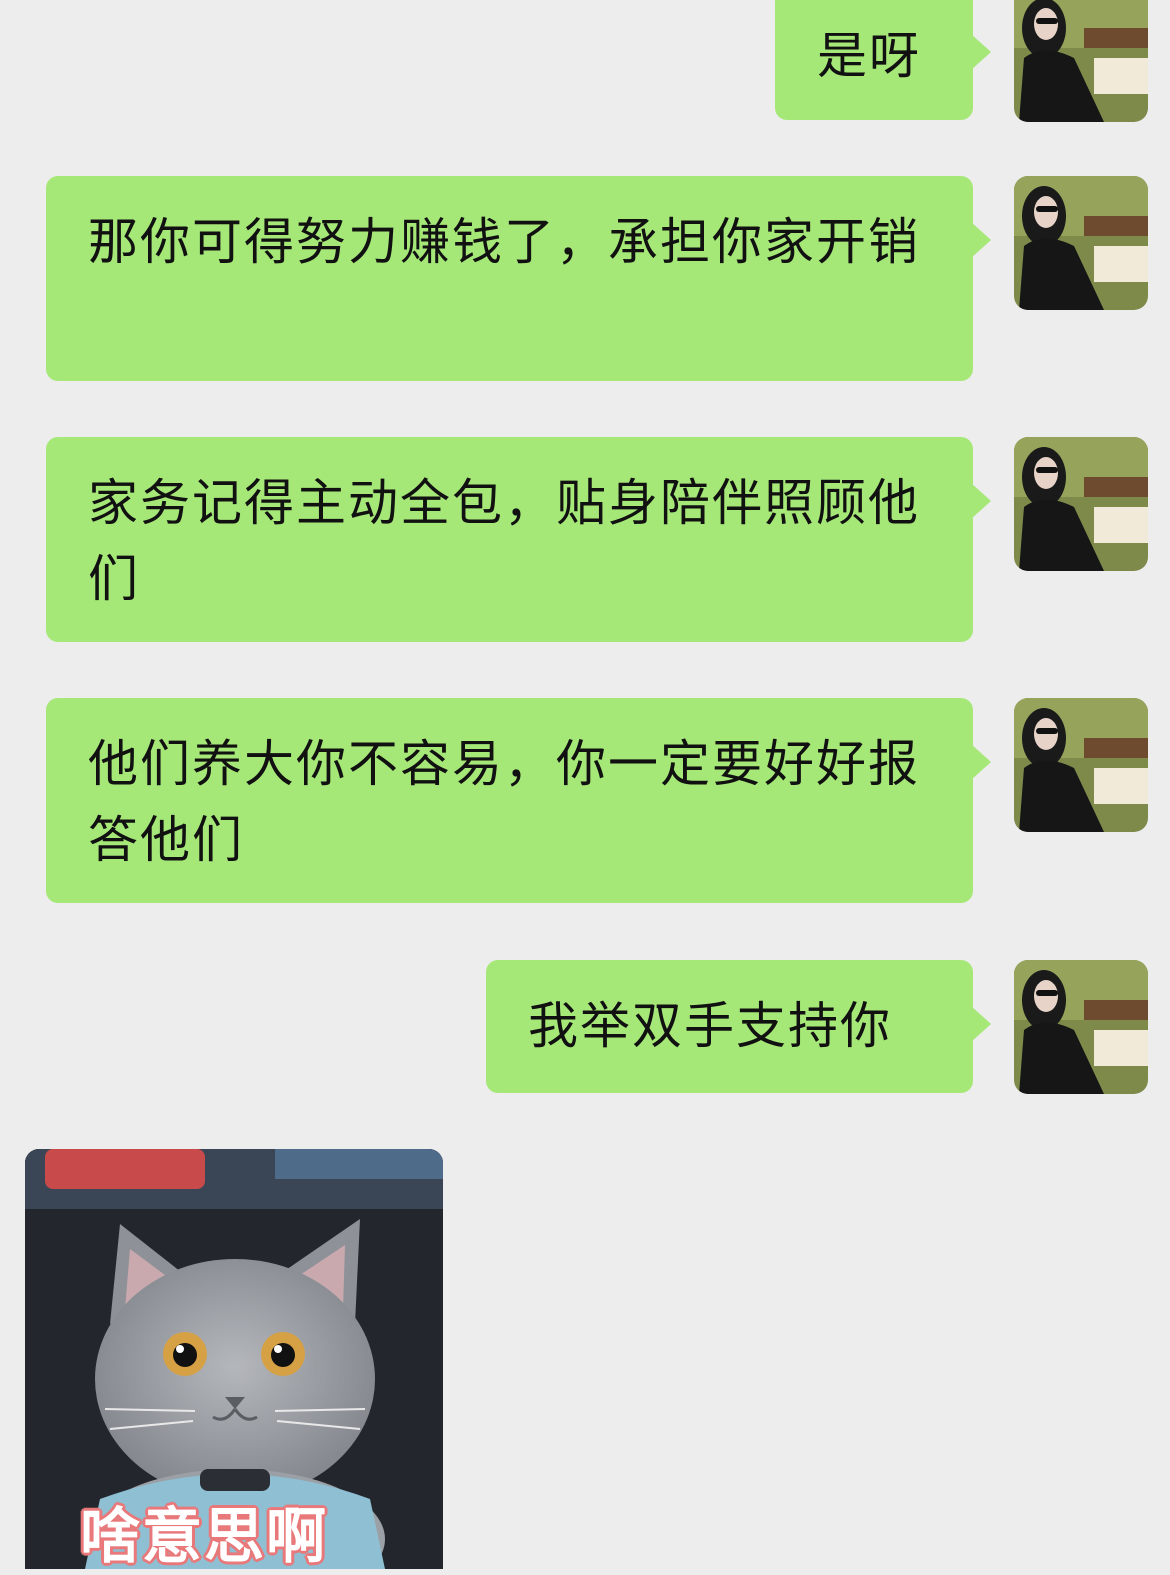 The image size is (1170, 1575). I want to click on sticker-caption: 啥意思啊, so click(204, 1537).